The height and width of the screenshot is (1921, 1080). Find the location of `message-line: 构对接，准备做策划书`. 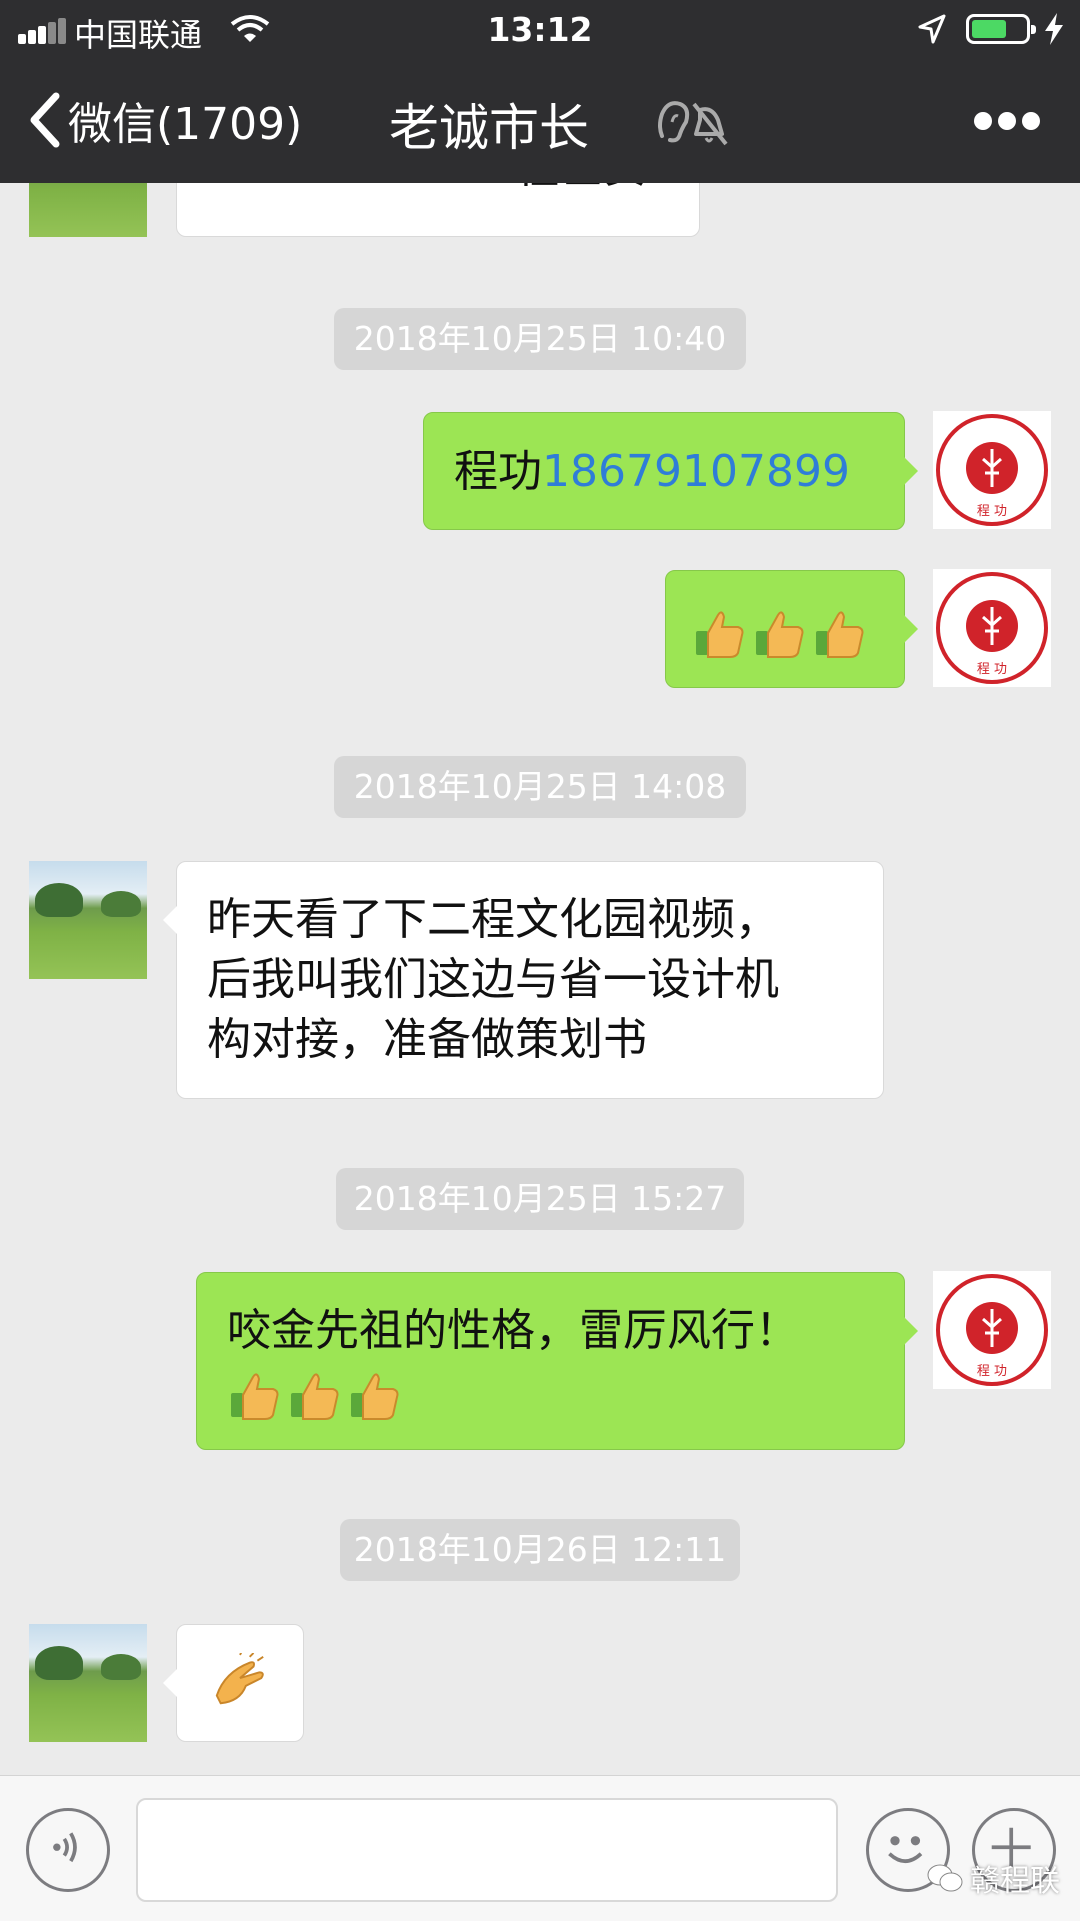

message-line: 构对接，准备做策划书 is located at coordinates (427, 1039).